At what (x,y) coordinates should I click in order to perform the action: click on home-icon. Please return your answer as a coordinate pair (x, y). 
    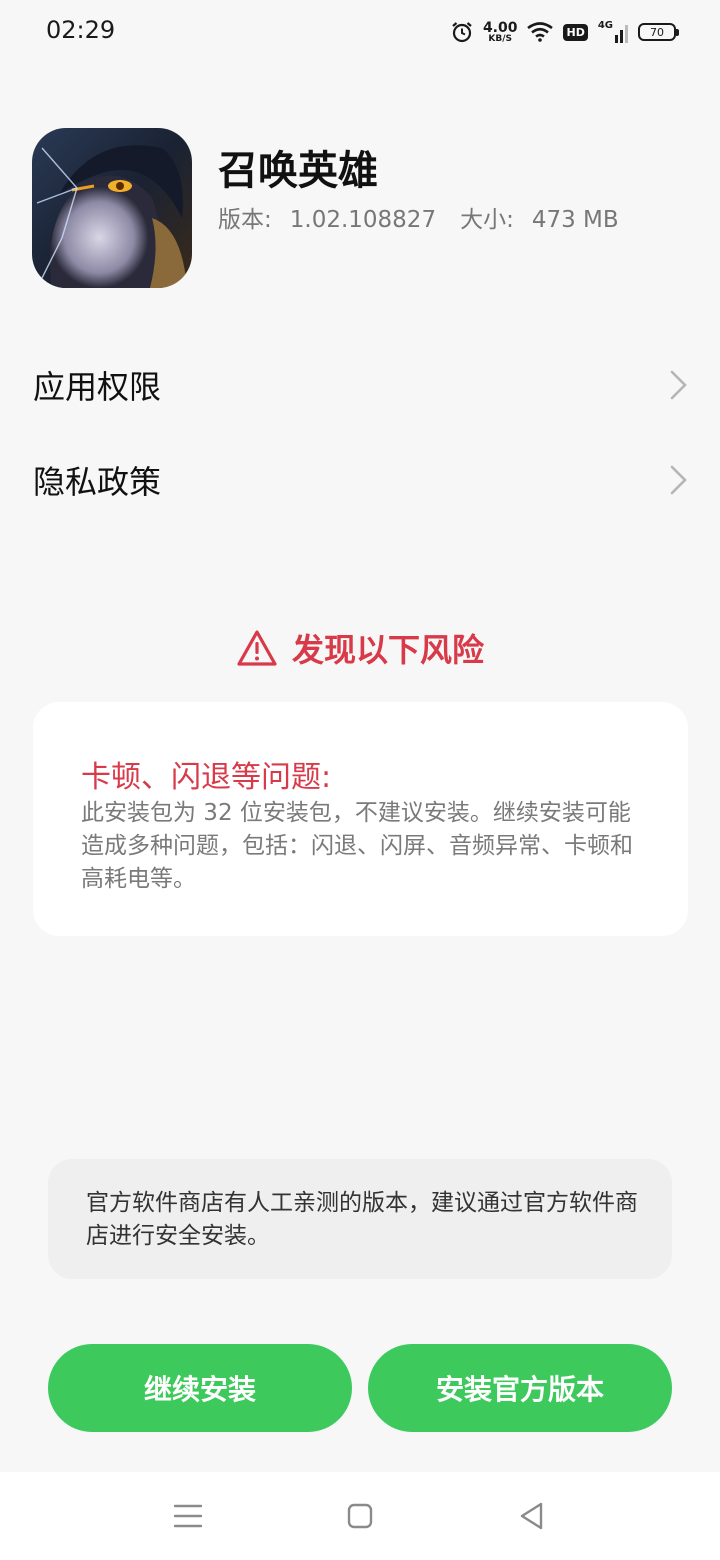
    Looking at the image, I should click on (360, 1516).